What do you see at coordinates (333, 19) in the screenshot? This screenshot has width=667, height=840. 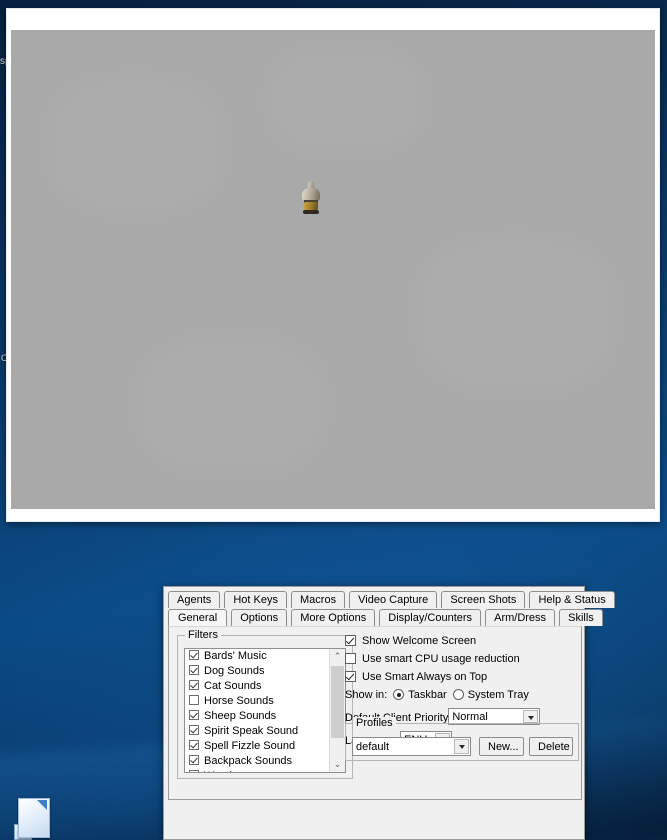 I see `game-window-titlebar` at bounding box center [333, 19].